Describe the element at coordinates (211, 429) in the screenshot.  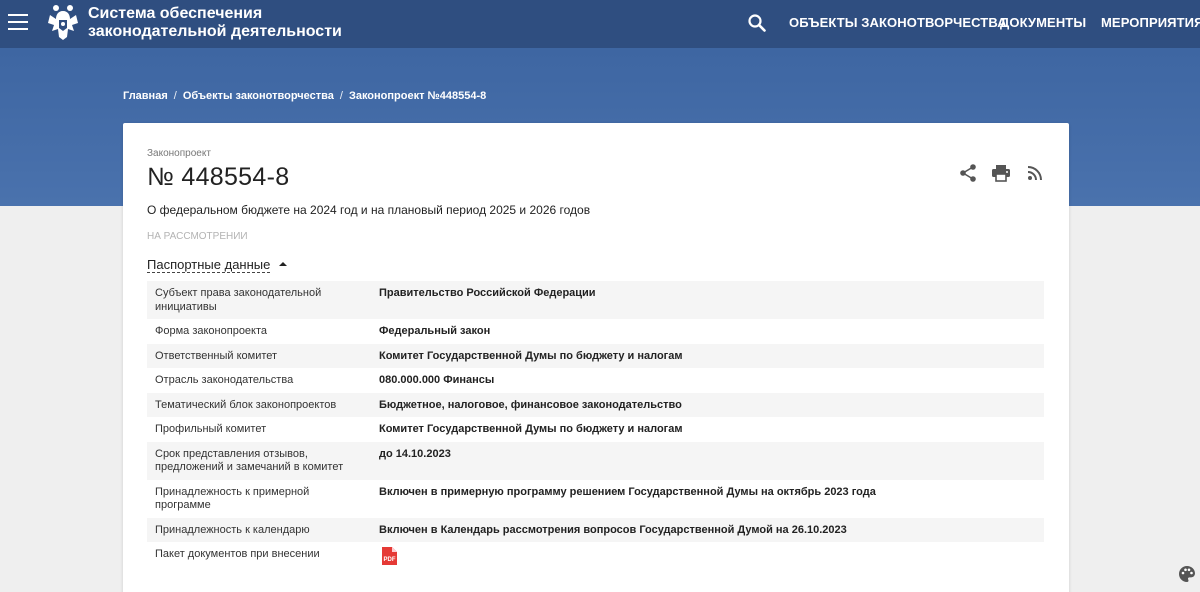
I see `passport-row-key: Профильный комитет` at that location.